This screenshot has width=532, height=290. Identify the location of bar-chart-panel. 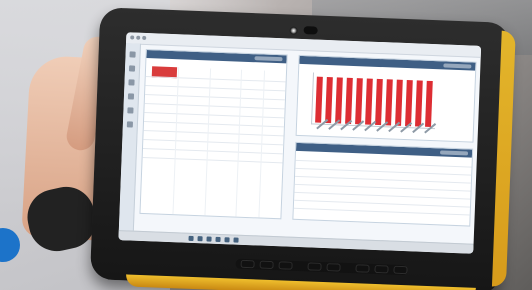
(386, 98).